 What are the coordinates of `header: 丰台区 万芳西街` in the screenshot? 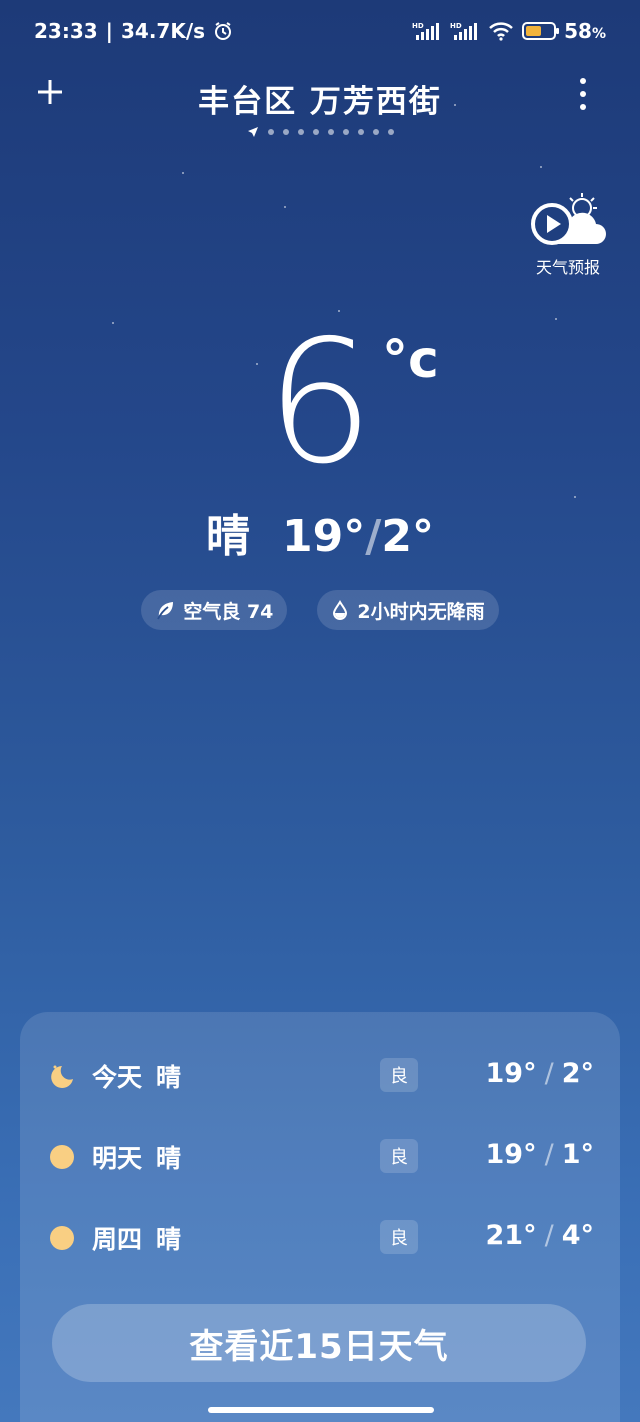 It's located at (320, 102).